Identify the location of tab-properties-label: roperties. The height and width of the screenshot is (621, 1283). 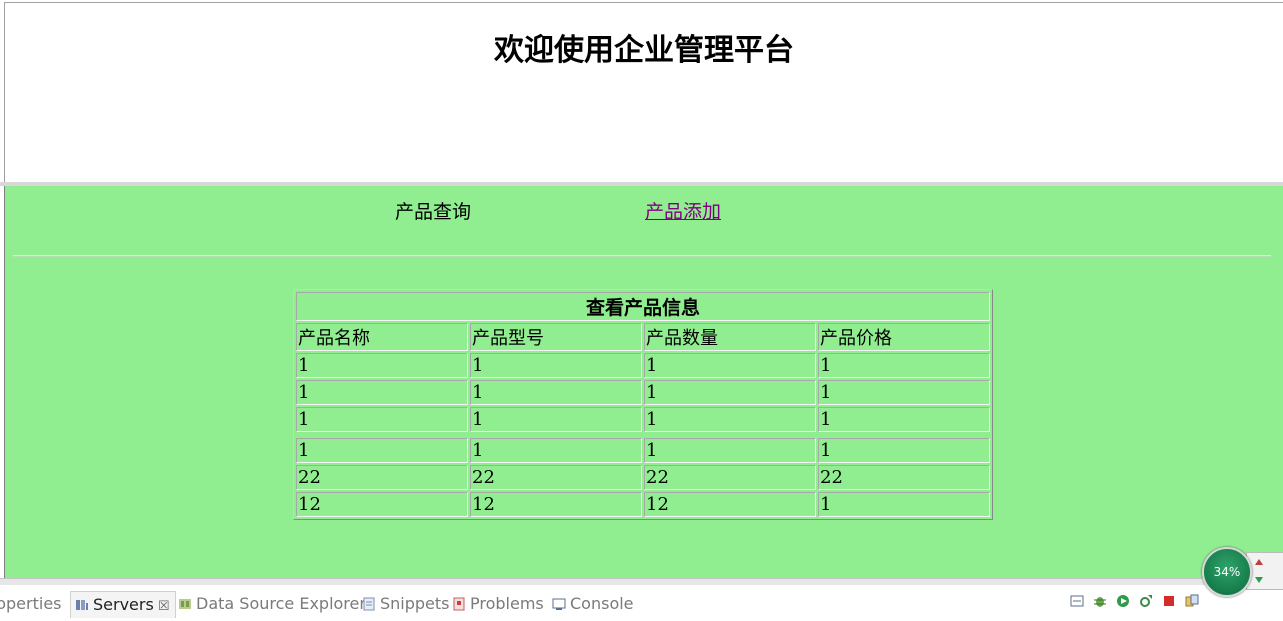
(31, 603).